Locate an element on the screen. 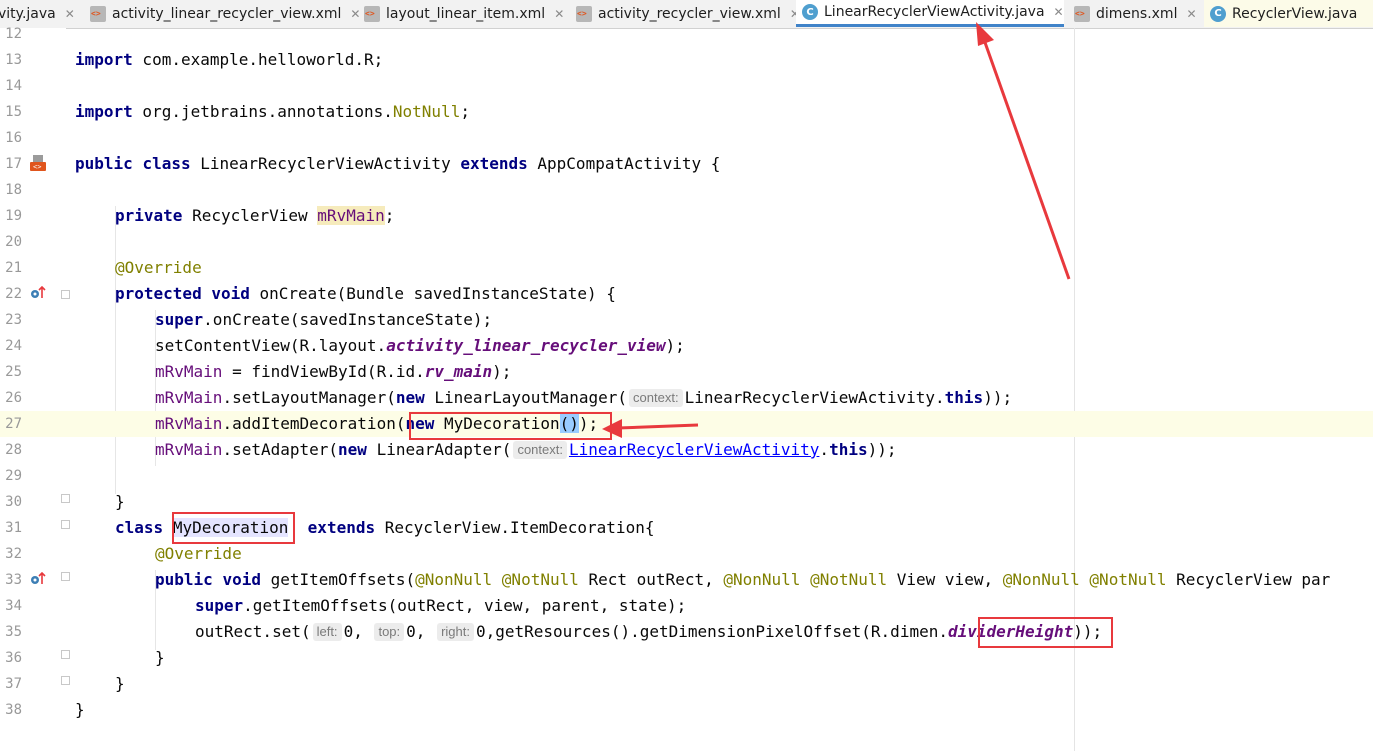  arrow-to-new-mydecoration is located at coordinates (650, 428).